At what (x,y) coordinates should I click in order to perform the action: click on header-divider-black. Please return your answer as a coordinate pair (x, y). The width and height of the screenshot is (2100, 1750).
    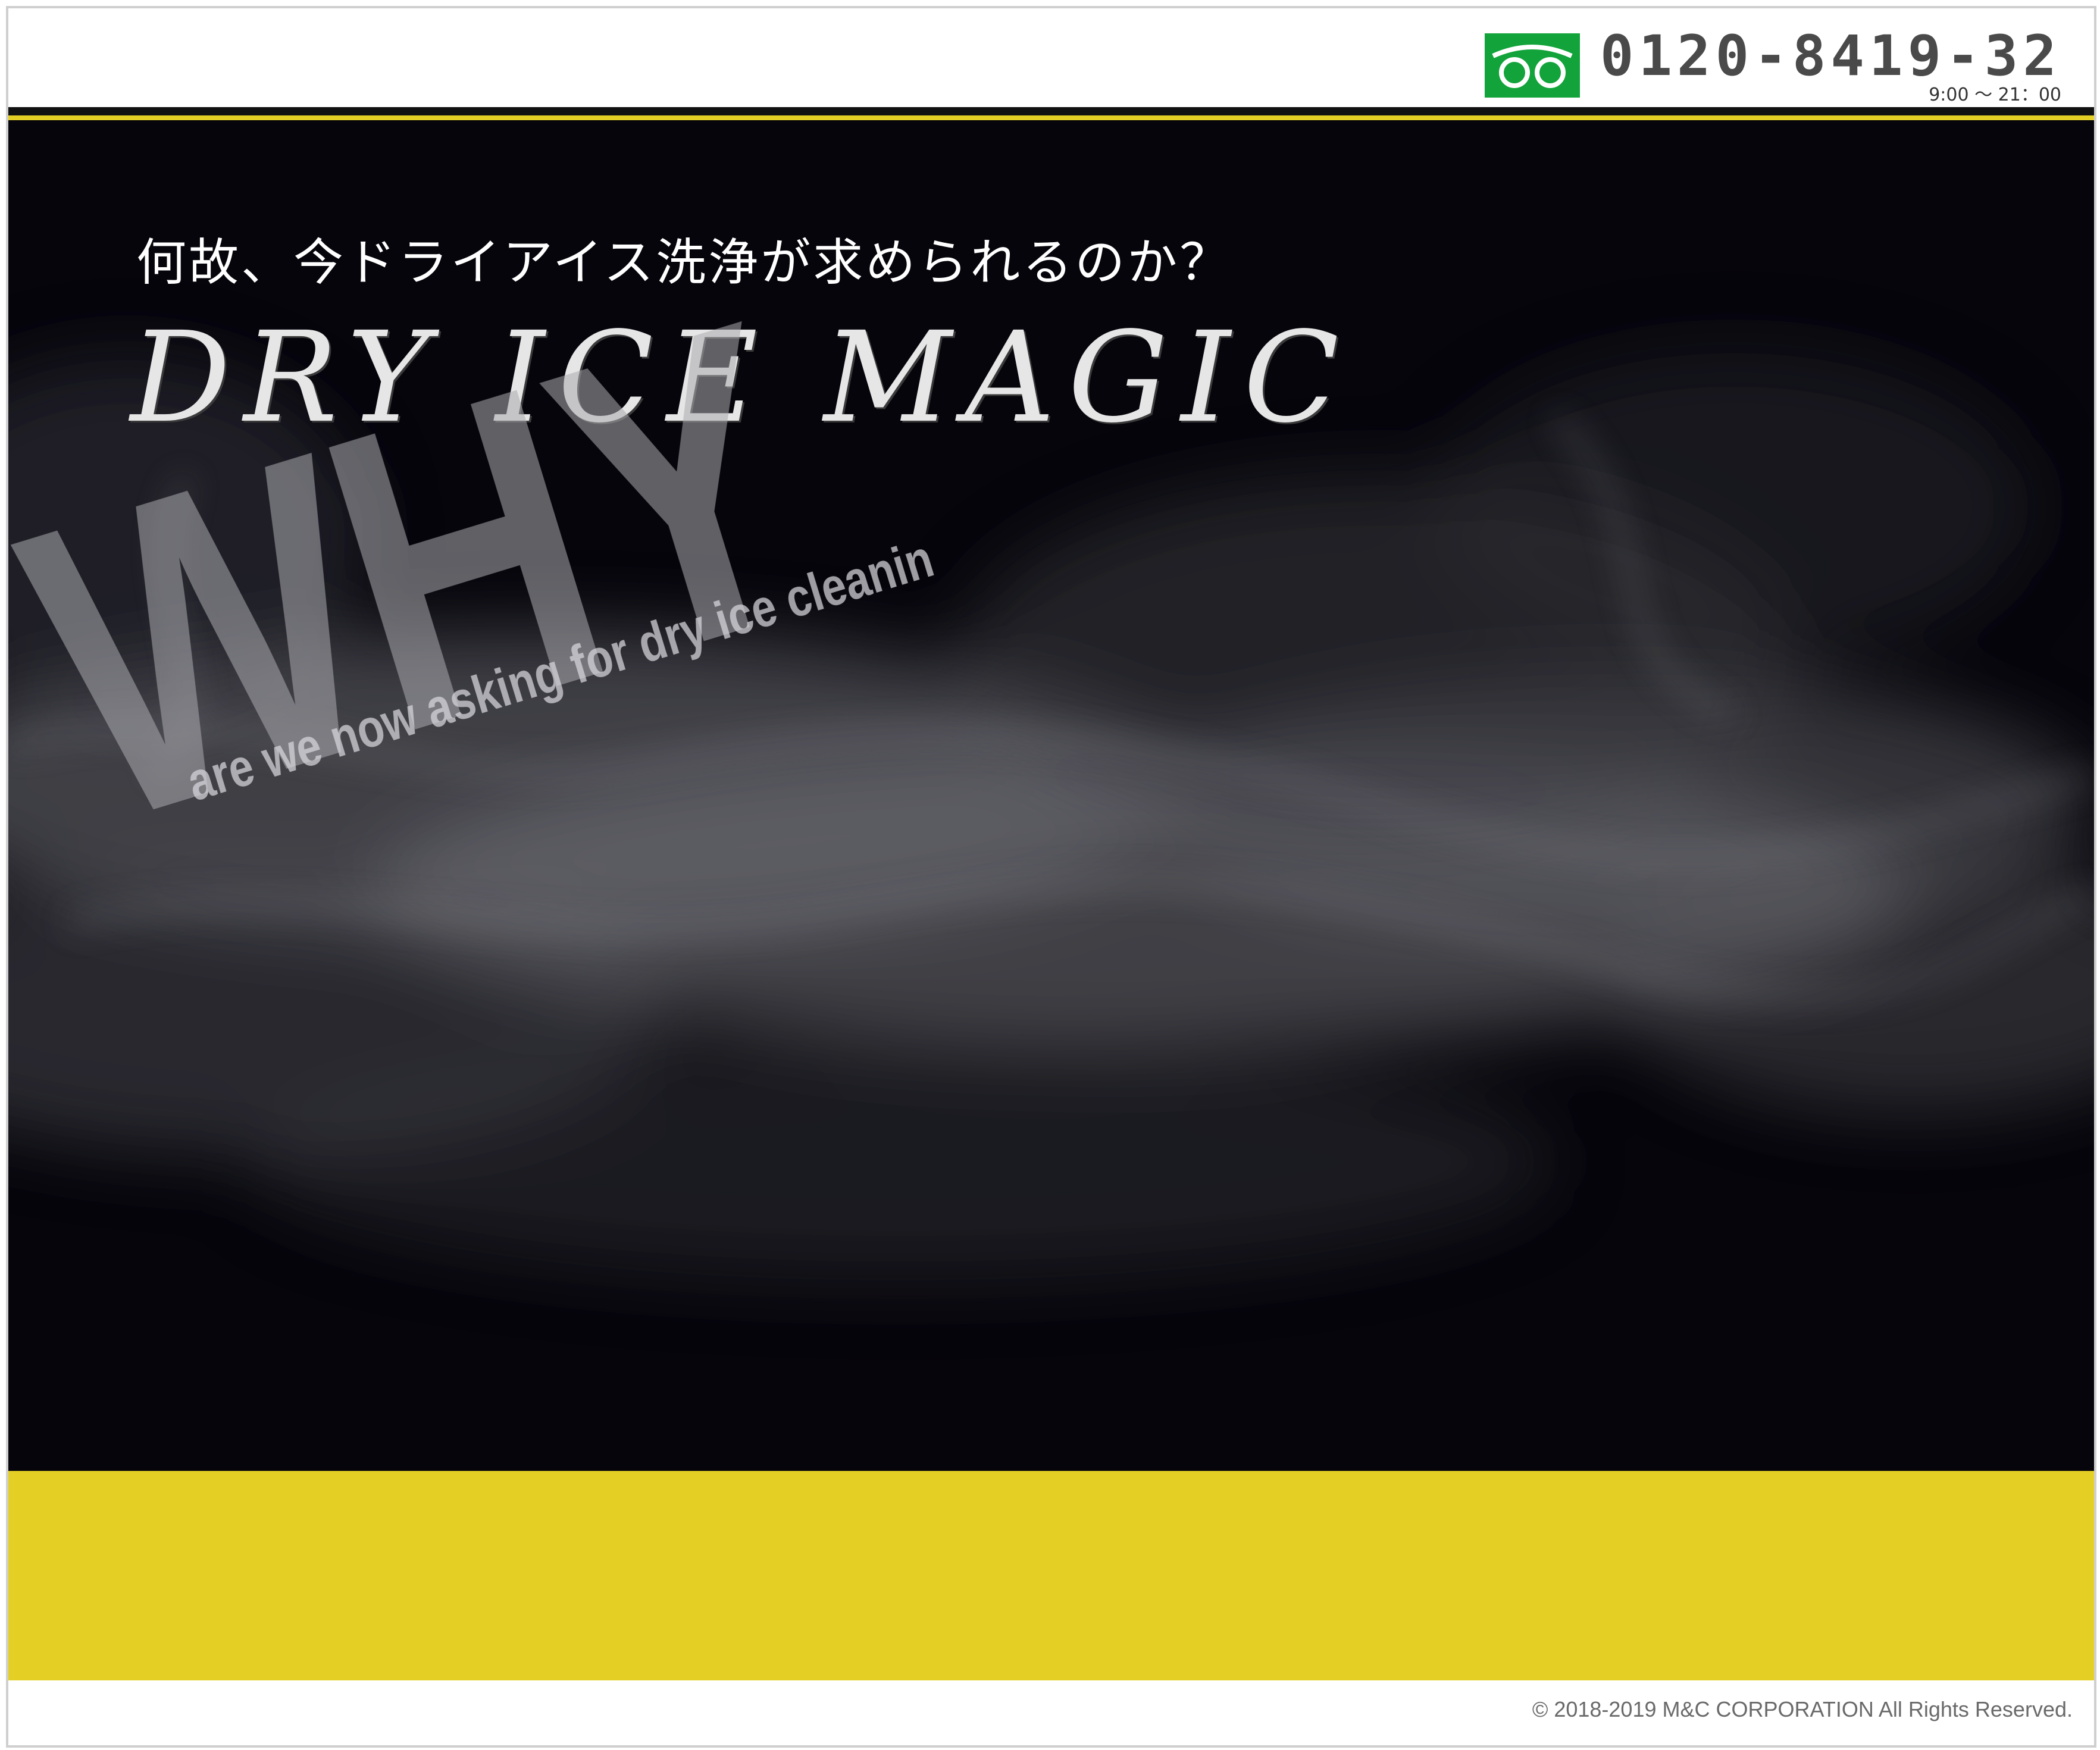
    Looking at the image, I should click on (1051, 111).